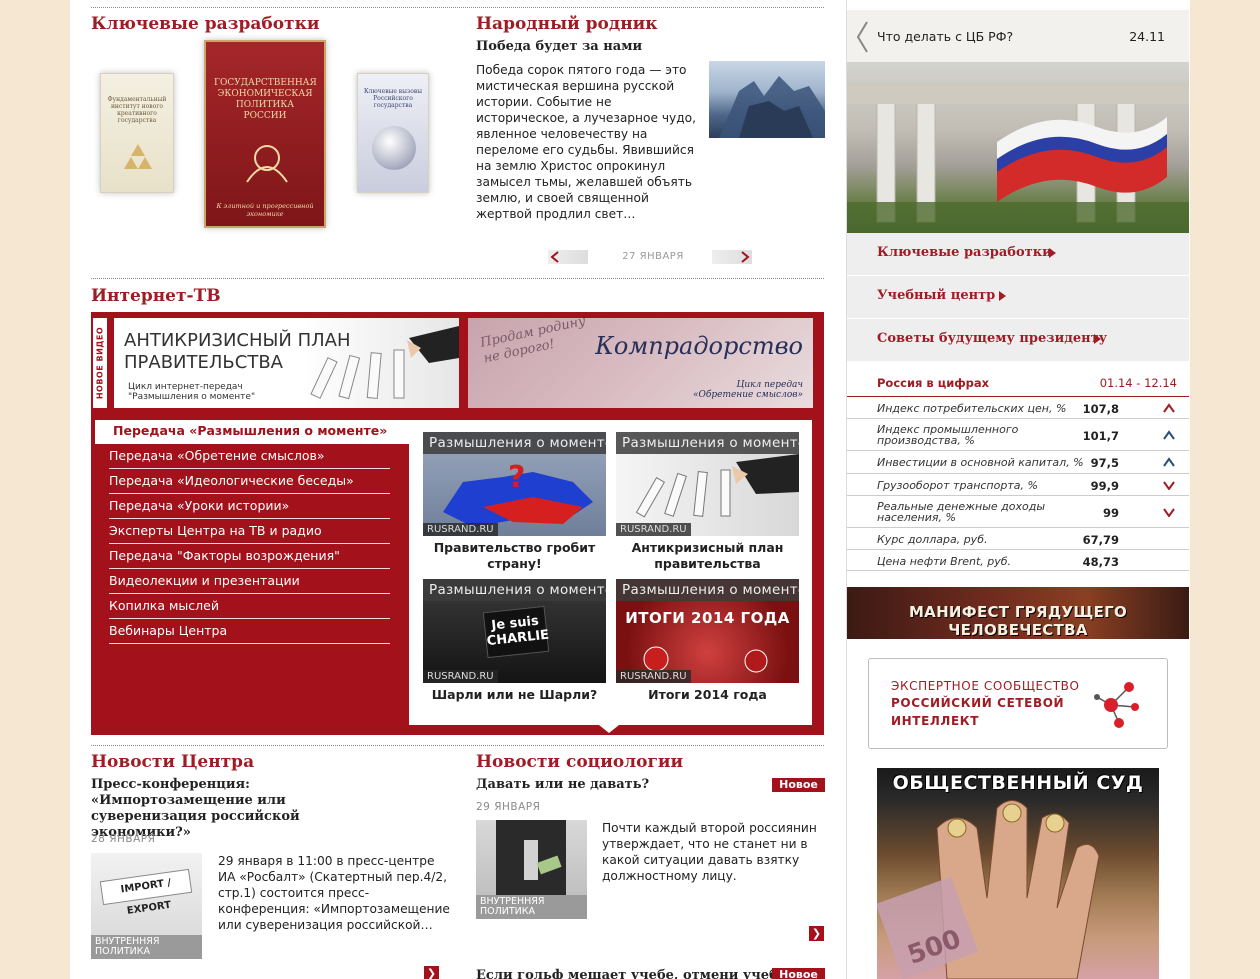 This screenshot has height=979, width=1260. What do you see at coordinates (205, 24) in the screenshot?
I see `key-dev-title: Ключевые разработки` at bounding box center [205, 24].